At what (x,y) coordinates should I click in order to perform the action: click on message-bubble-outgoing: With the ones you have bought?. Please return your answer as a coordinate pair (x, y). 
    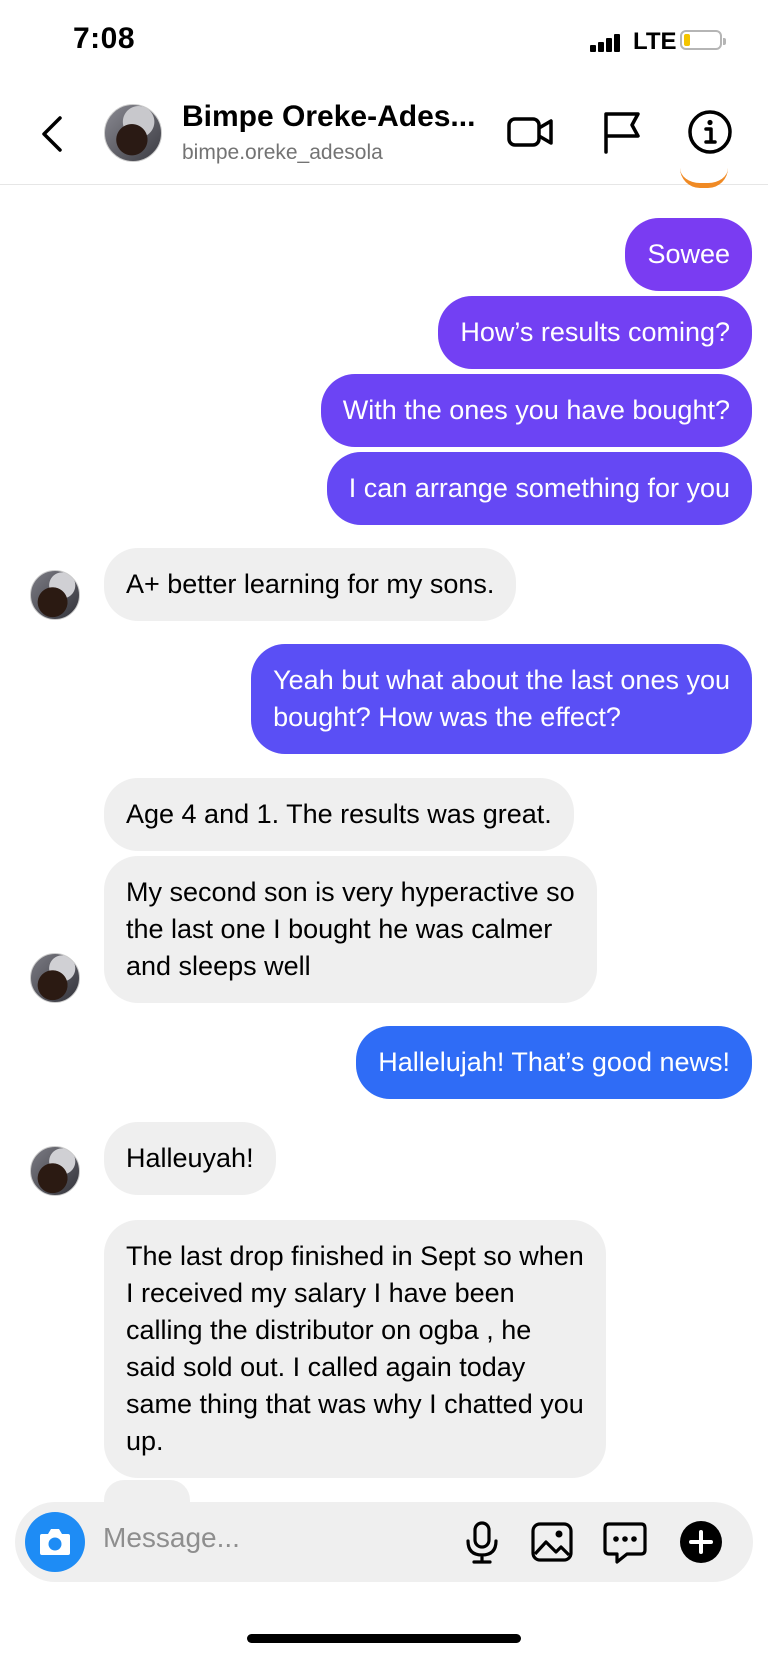
    Looking at the image, I should click on (536, 410).